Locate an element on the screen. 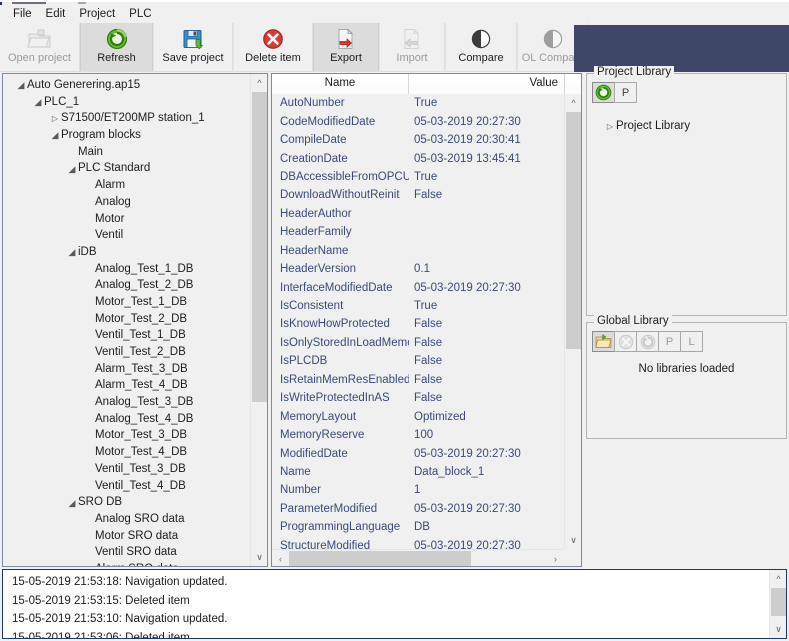  table-row: AutoNumber True is located at coordinates (418, 103).